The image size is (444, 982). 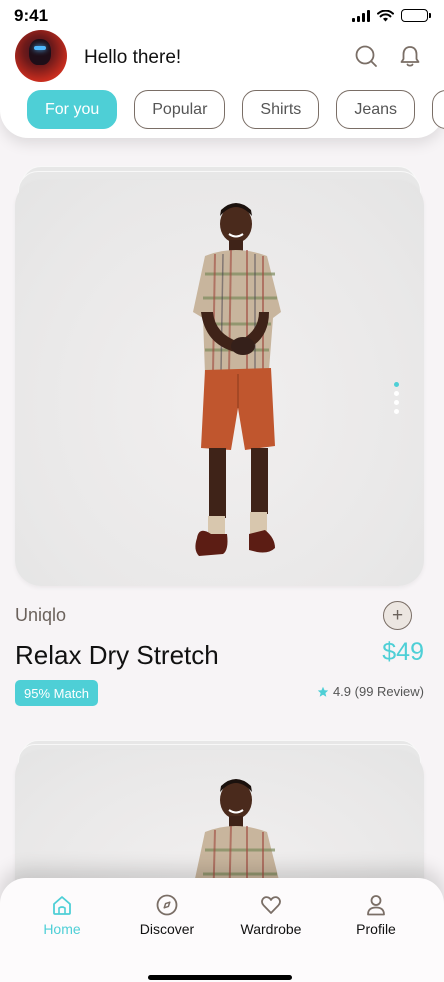 What do you see at coordinates (271, 905) in the screenshot?
I see `heart-icon` at bounding box center [271, 905].